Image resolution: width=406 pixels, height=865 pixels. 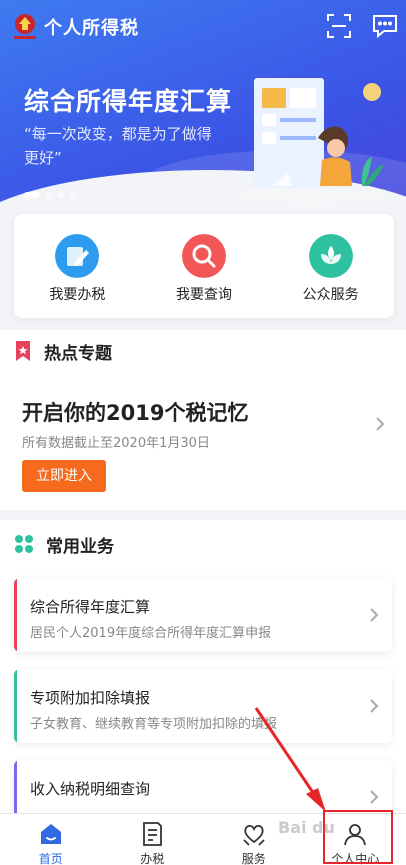 I want to click on banner-illustration, so click(x=312, y=142).